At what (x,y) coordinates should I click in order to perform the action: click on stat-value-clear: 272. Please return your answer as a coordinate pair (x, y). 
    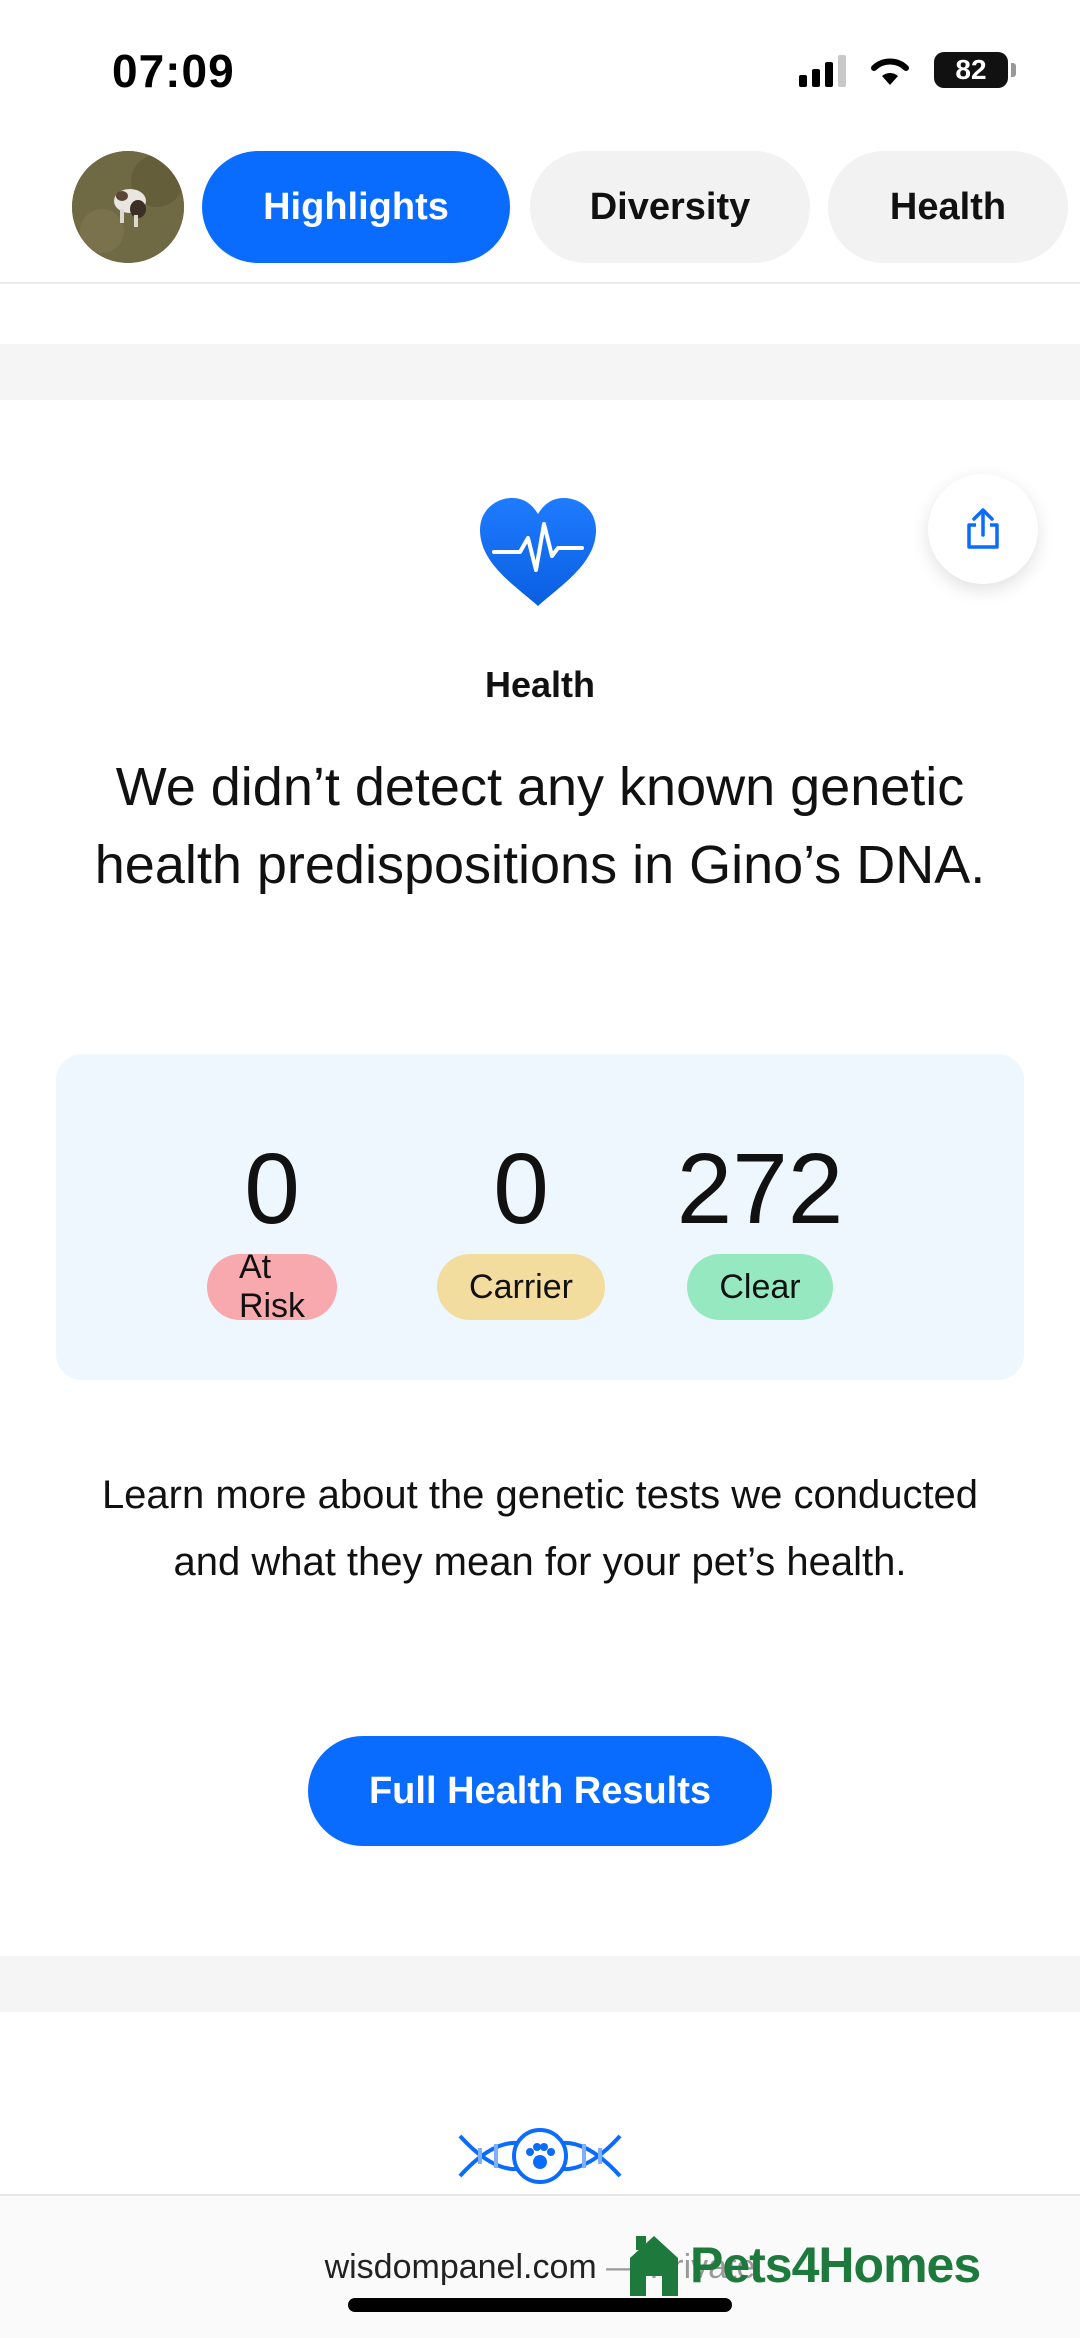
    Looking at the image, I should click on (760, 1189).